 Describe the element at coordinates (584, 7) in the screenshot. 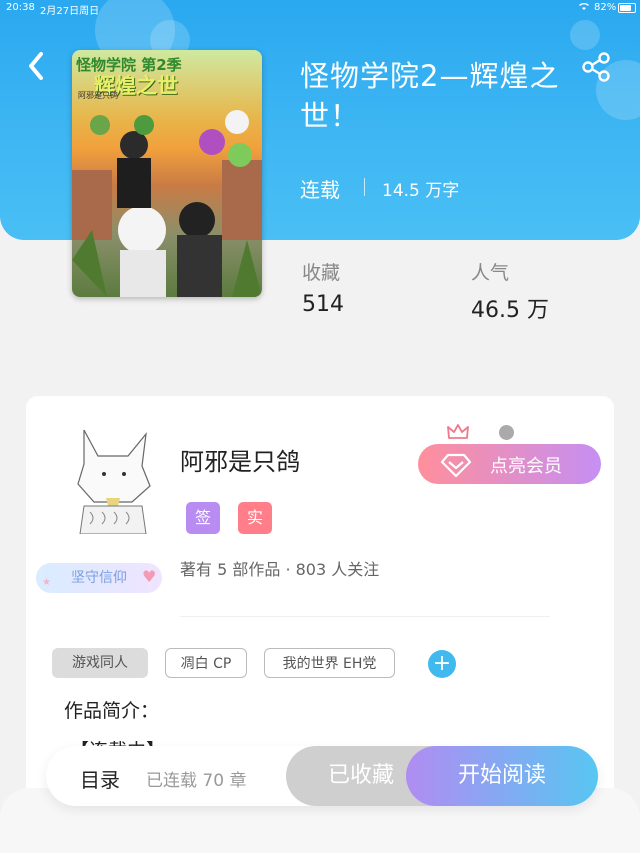

I see `wifi-icon` at that location.